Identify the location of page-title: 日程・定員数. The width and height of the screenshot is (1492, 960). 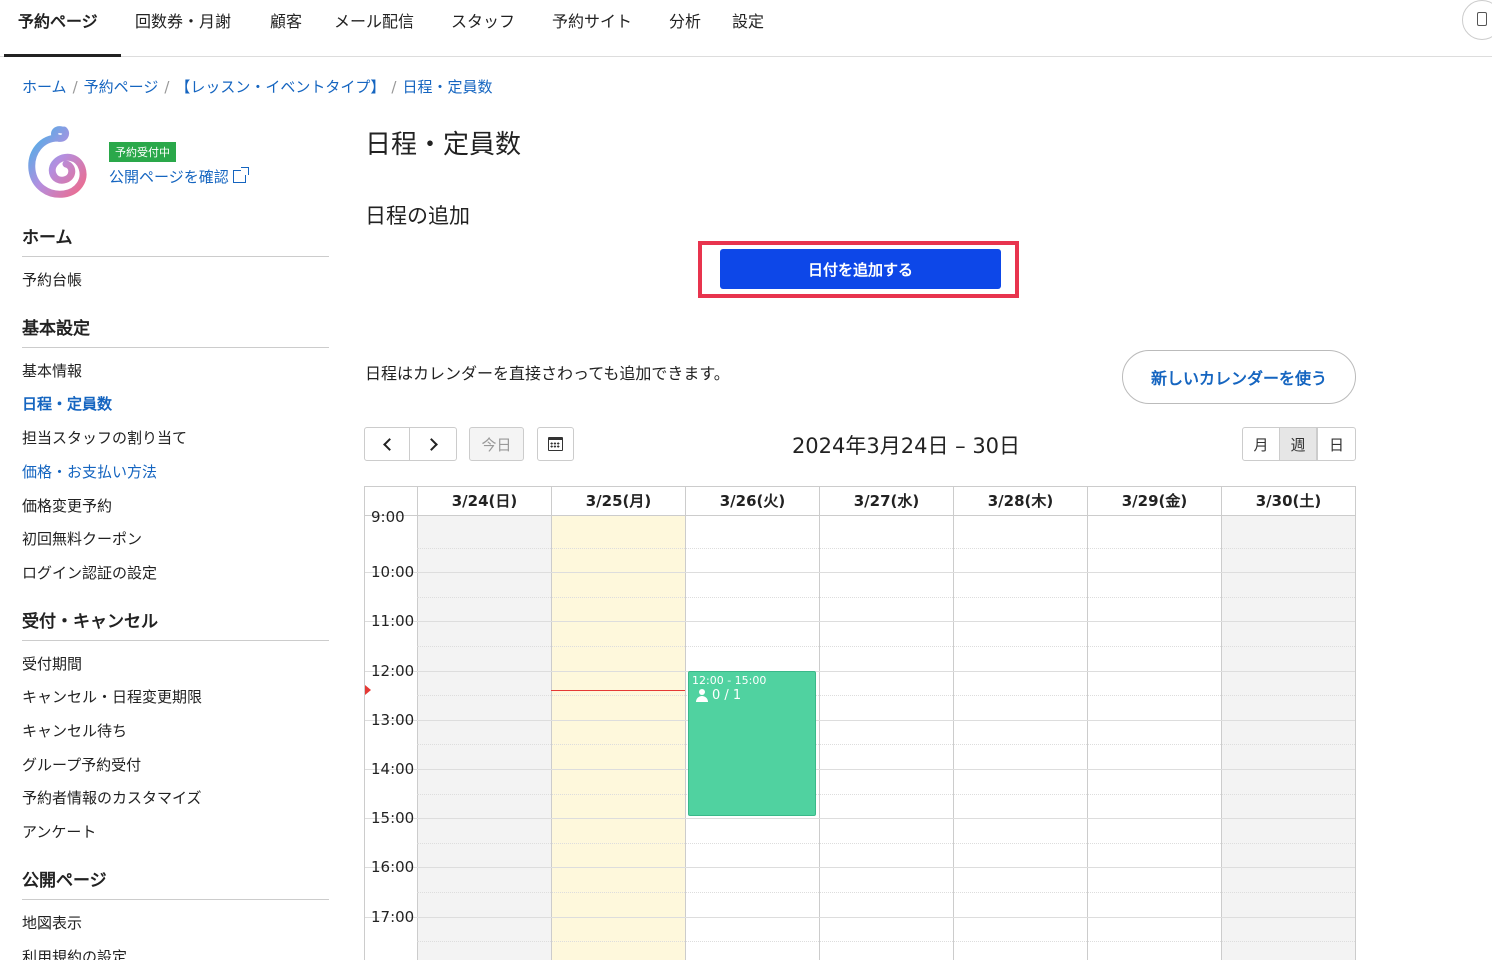
(443, 145).